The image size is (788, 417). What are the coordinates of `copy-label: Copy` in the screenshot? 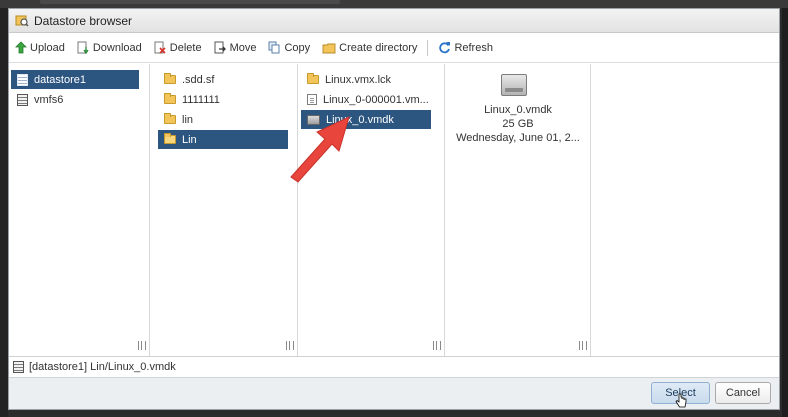 It's located at (297, 47).